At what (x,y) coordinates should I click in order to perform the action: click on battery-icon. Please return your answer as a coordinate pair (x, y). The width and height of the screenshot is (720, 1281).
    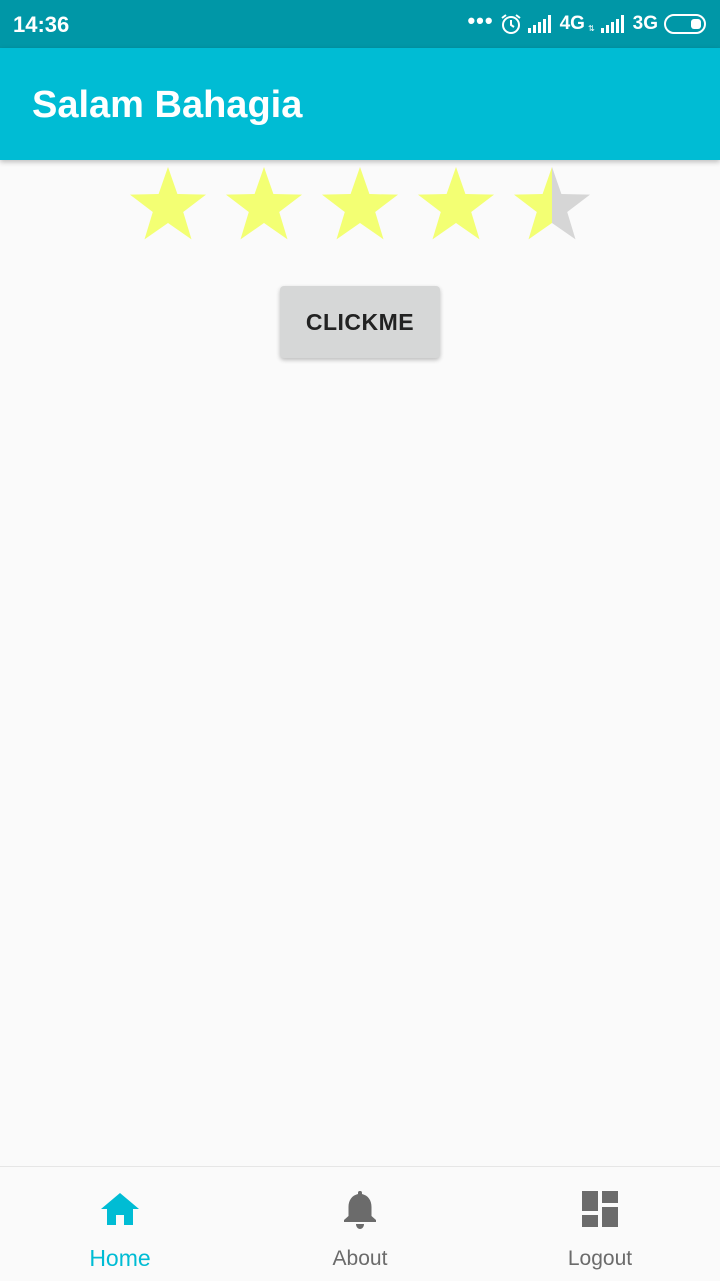
    Looking at the image, I should click on (685, 24).